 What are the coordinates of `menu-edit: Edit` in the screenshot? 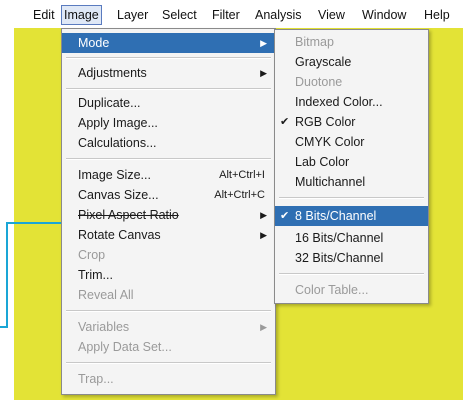 It's located at (44, 15).